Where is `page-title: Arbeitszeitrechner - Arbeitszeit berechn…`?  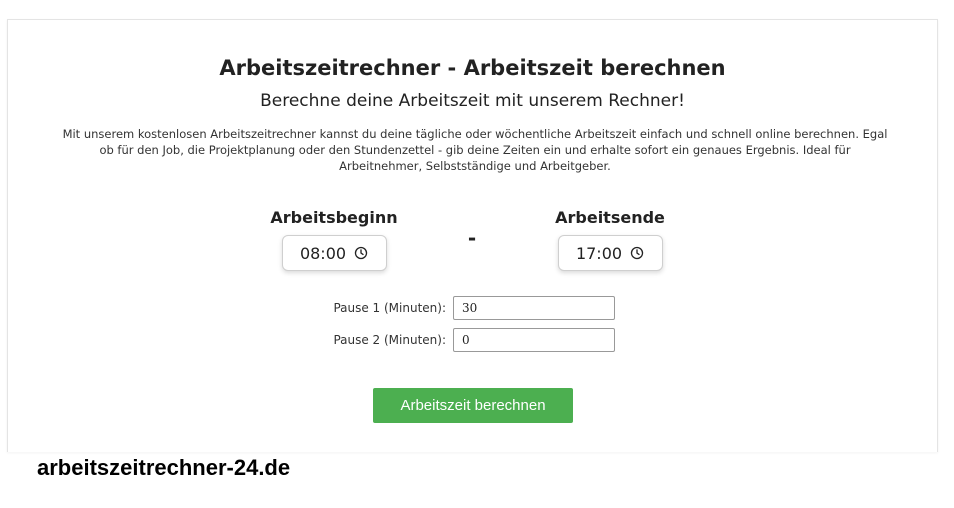
page-title: Arbeitszeitrechner - Arbeitszeit berechn… is located at coordinates (472, 68).